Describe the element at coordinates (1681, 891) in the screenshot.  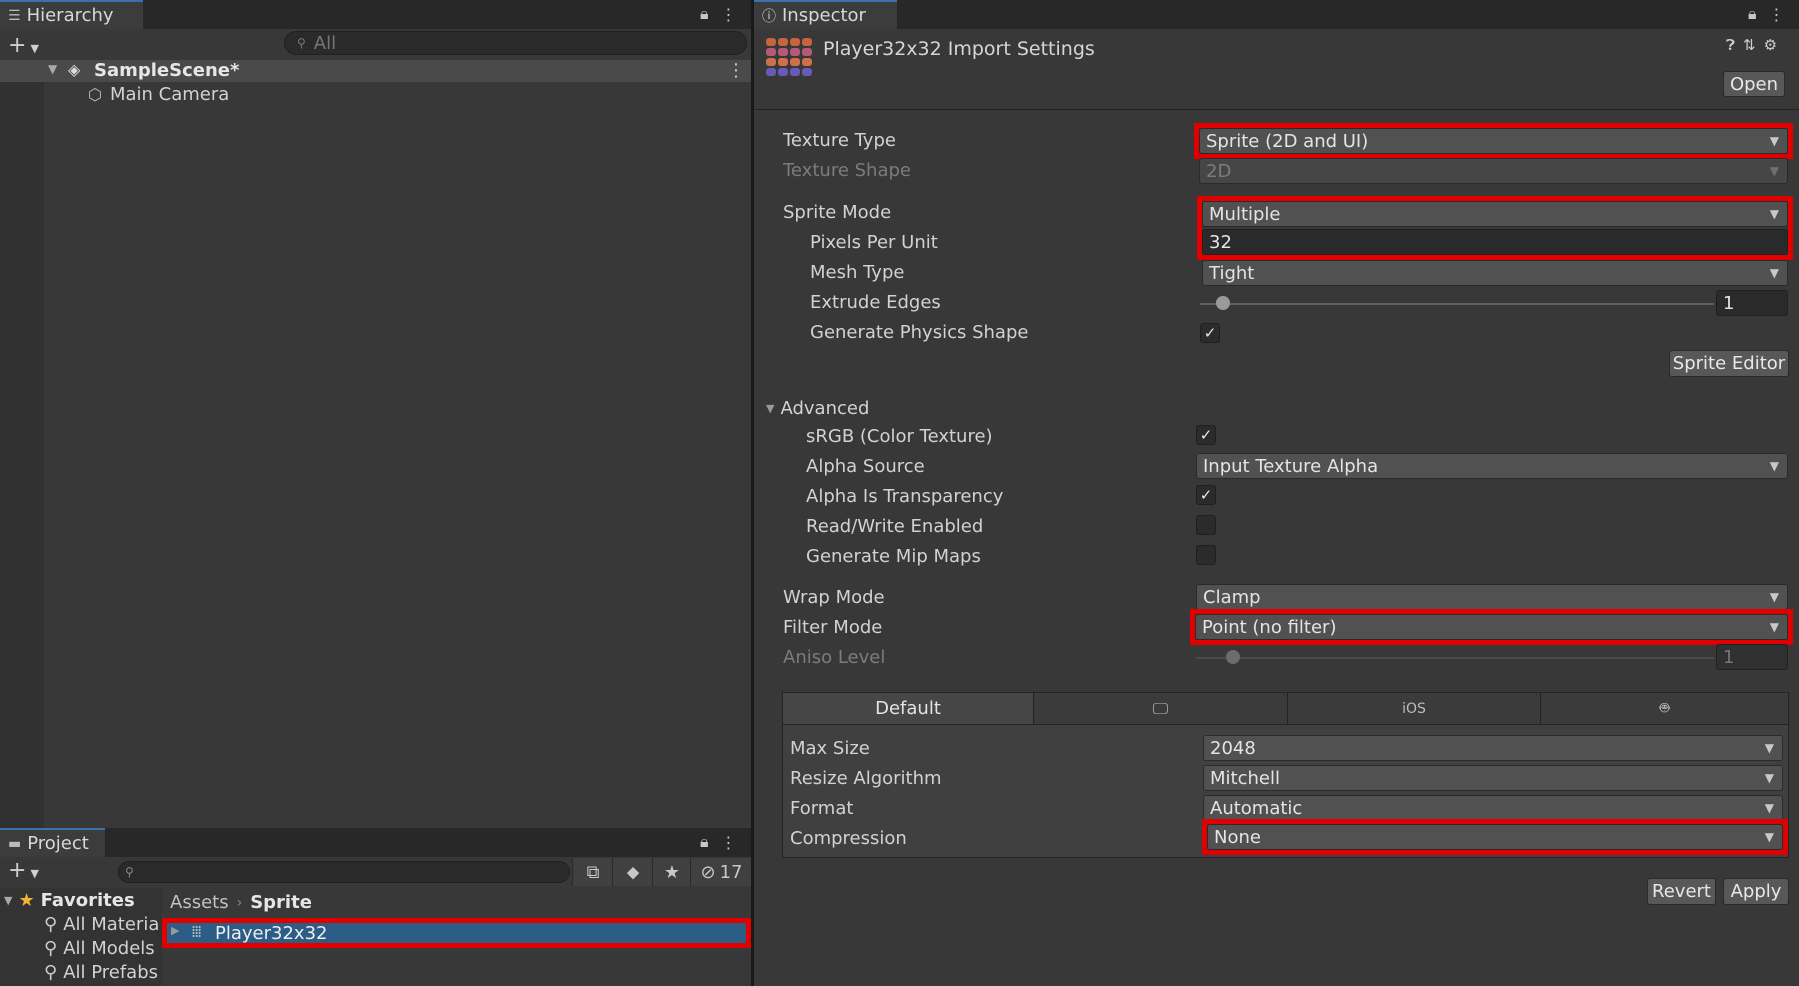
I see `revert-button: Revert` at that location.